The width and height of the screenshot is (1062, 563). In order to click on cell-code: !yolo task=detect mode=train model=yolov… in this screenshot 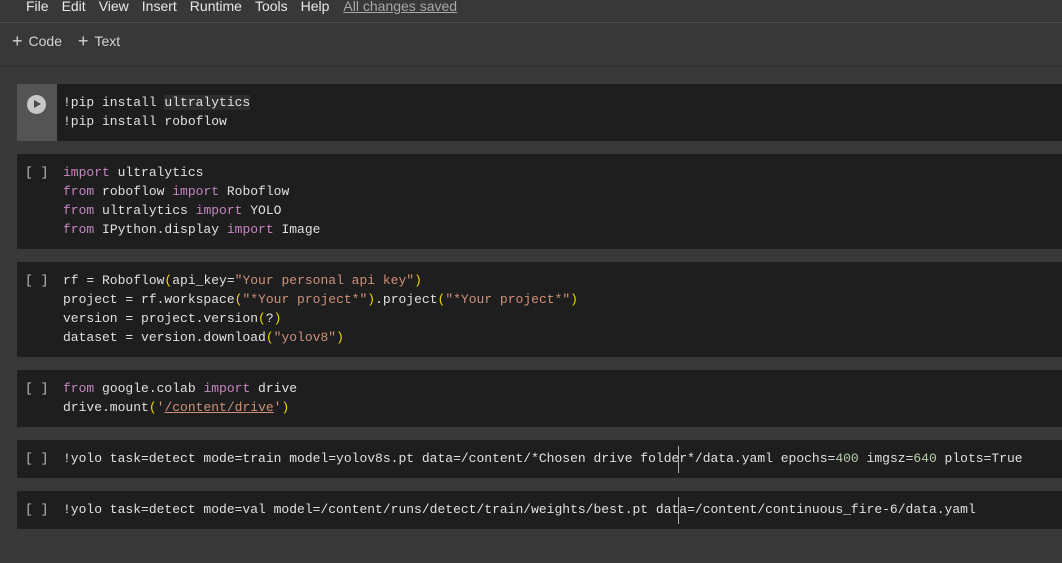, I will do `click(543, 458)`.